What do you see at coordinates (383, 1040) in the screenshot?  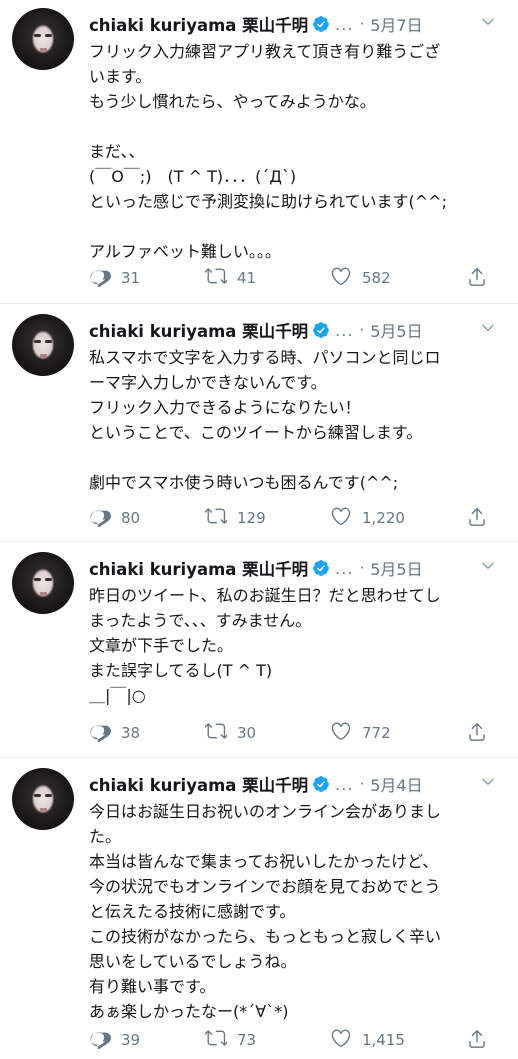 I see `like-count: 1,415` at bounding box center [383, 1040].